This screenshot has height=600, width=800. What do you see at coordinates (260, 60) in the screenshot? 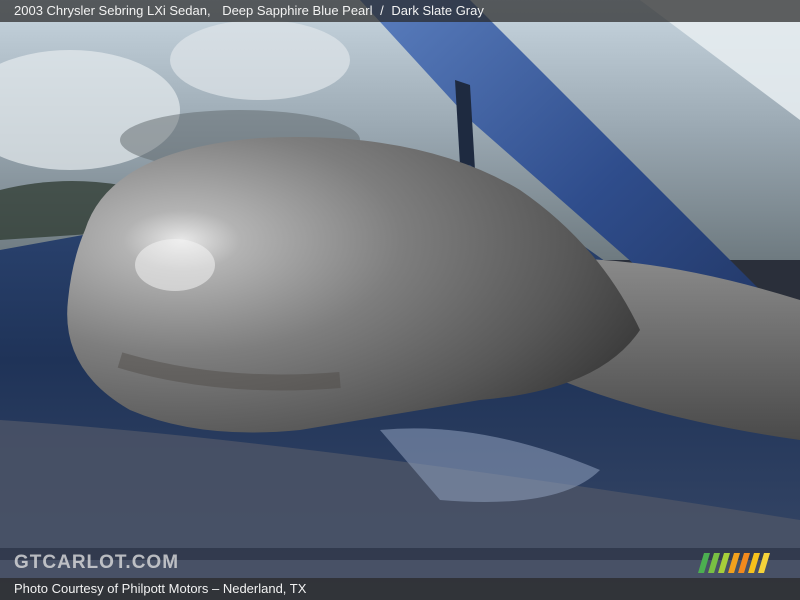
I see `cloud-reflection` at bounding box center [260, 60].